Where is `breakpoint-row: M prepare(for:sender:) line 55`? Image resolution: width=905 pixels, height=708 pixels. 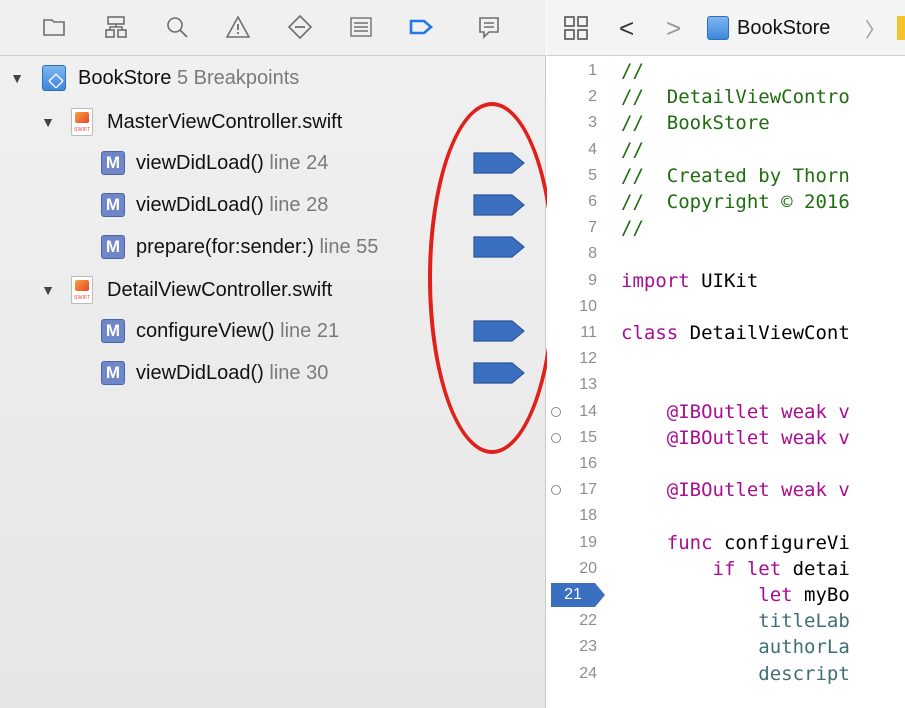 breakpoint-row: M prepare(for:sender:) line 55 is located at coordinates (273, 247).